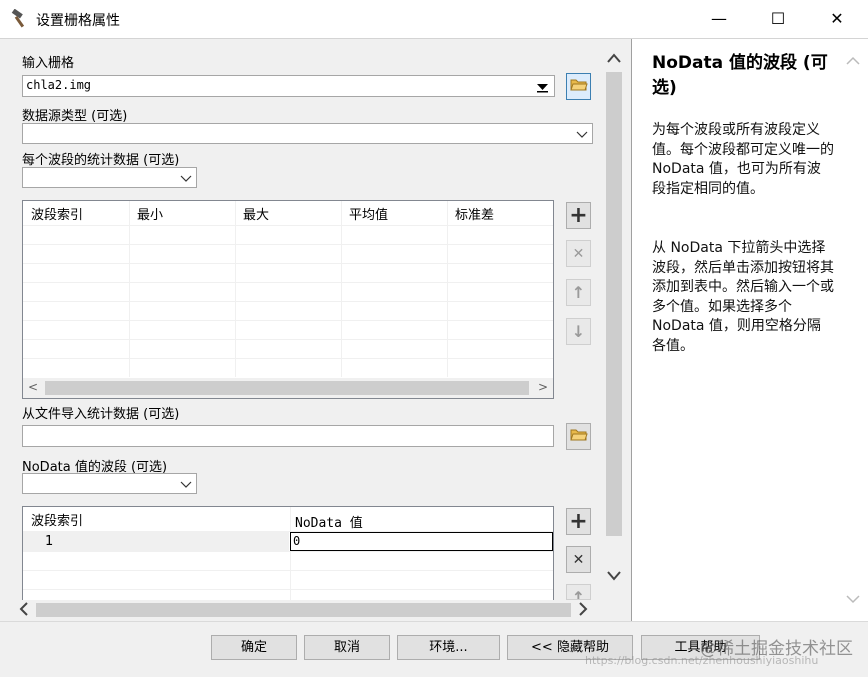 Image resolution: width=868 pixels, height=677 pixels. I want to click on help-scroll-up-icon, so click(853, 62).